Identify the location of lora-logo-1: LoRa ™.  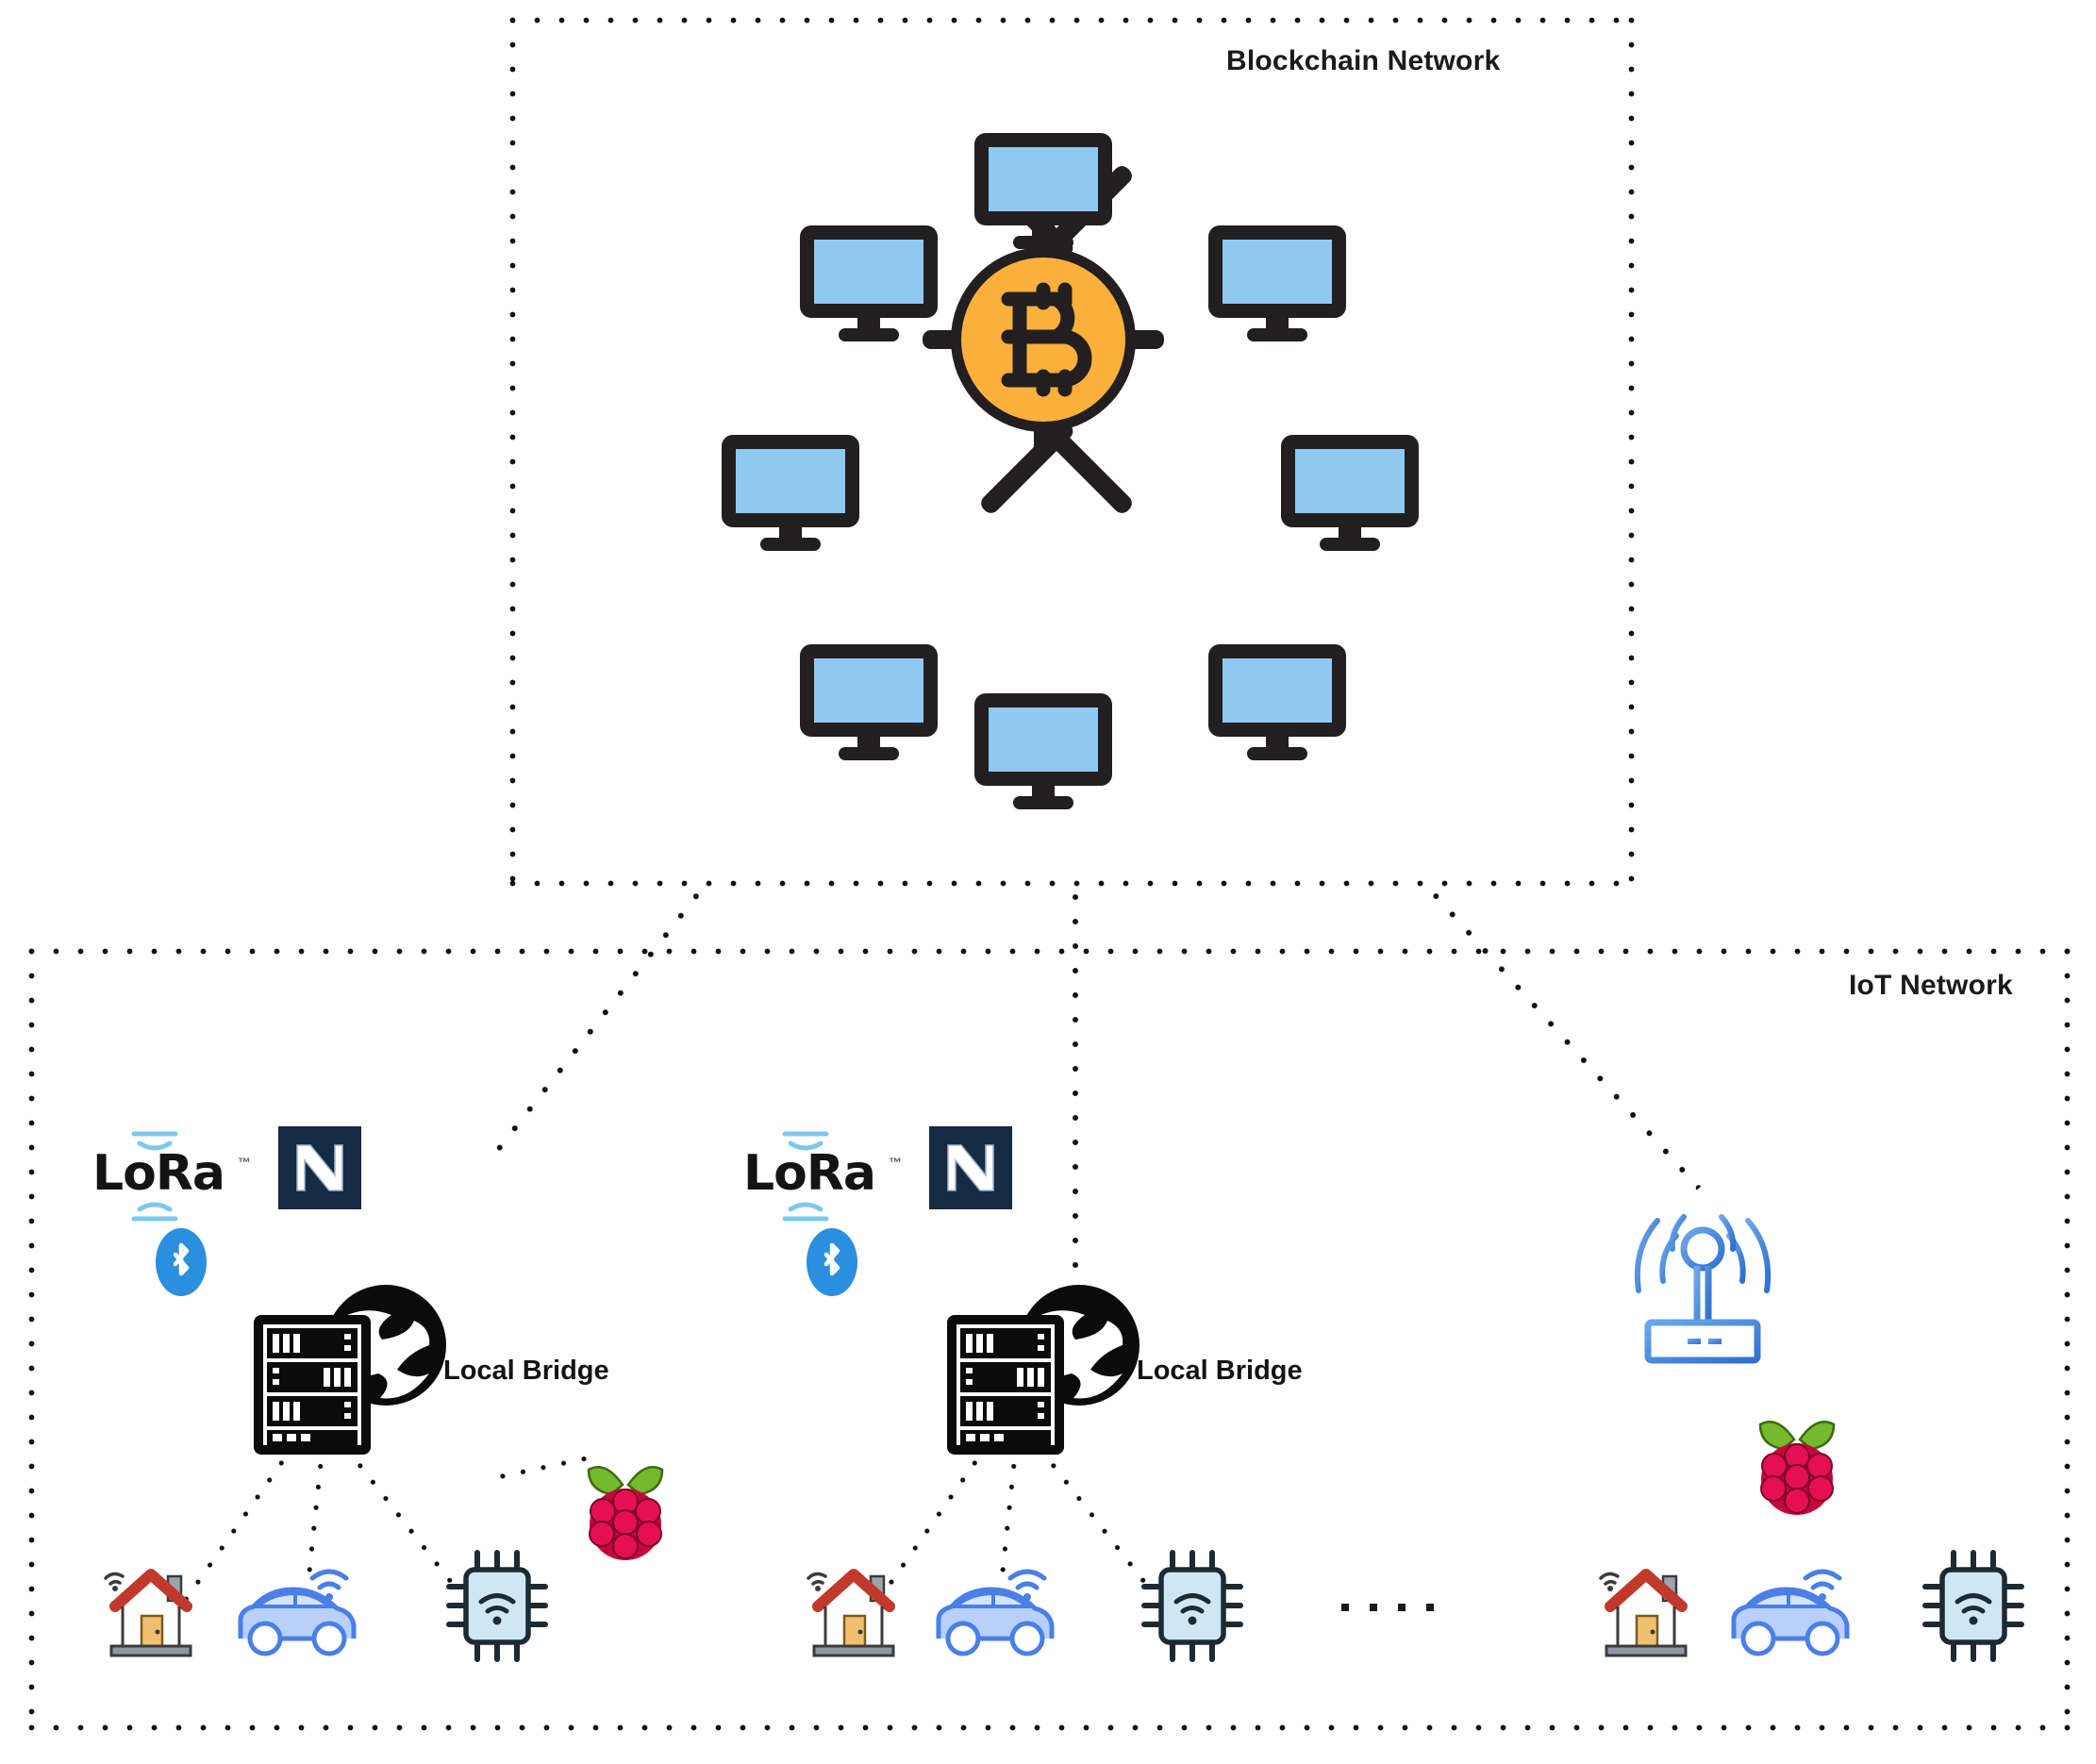
(183, 1176).